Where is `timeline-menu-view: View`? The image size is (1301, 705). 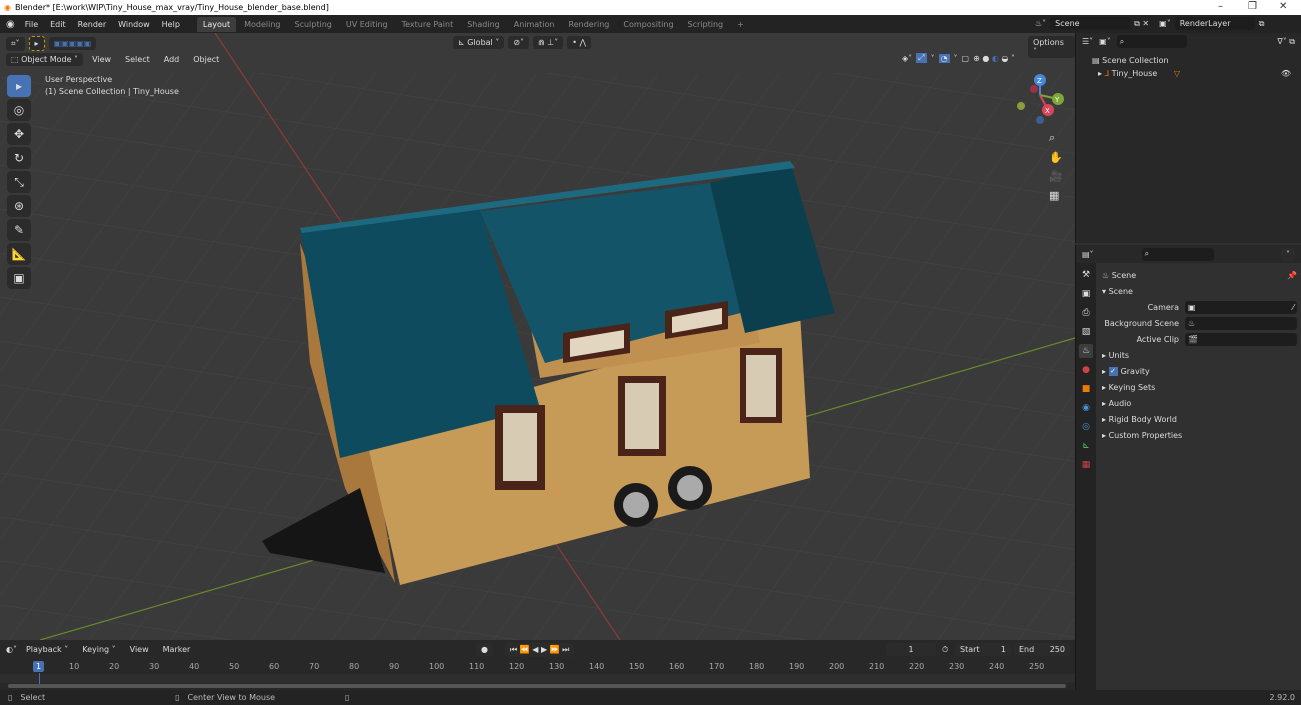 timeline-menu-view: View is located at coordinates (139, 649).